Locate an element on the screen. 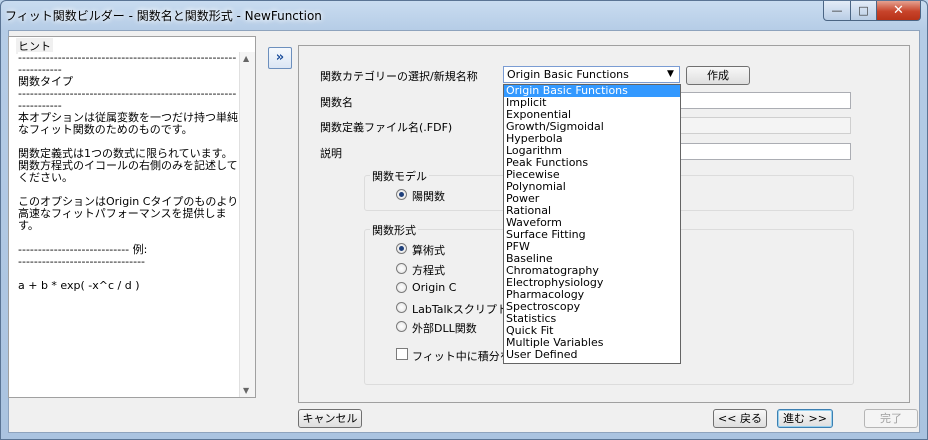 This screenshot has width=928, height=440. fdf-file-input is located at coordinates (765, 125).